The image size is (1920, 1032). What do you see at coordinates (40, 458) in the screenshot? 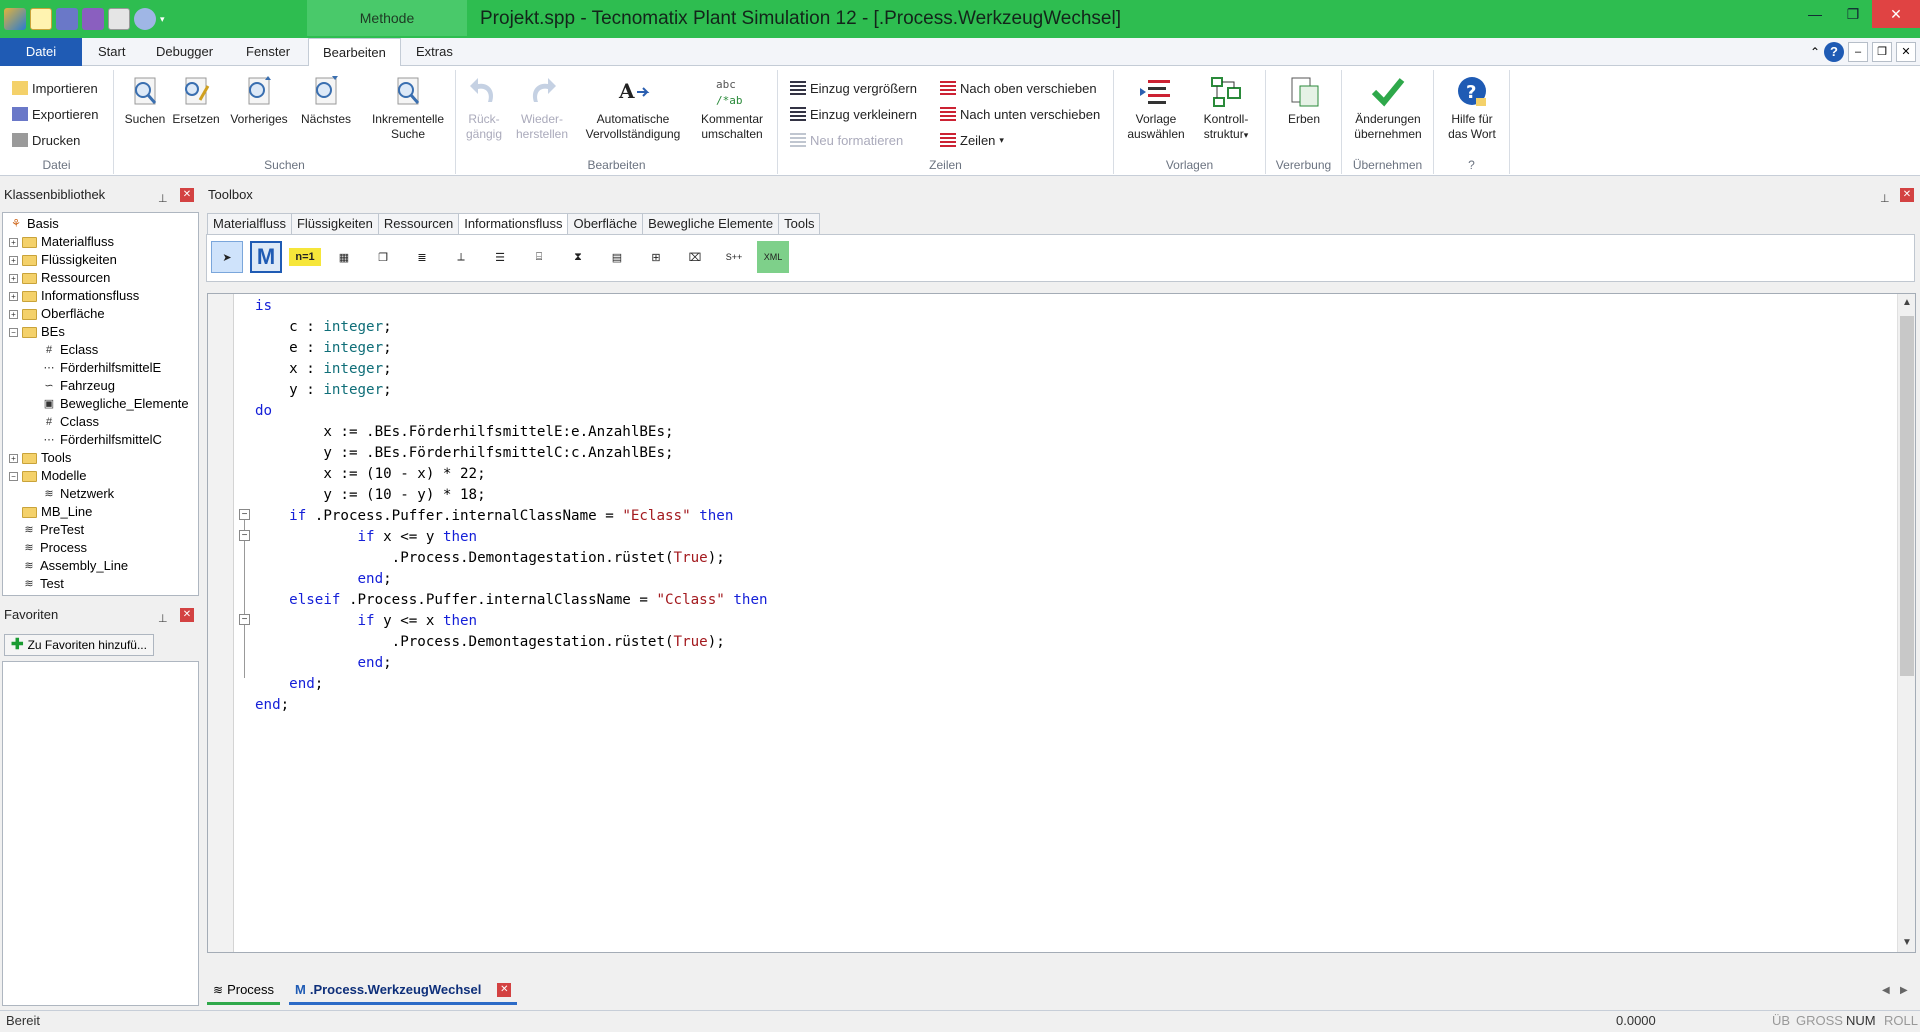
I see `tree-item-tools: + Tools` at bounding box center [40, 458].